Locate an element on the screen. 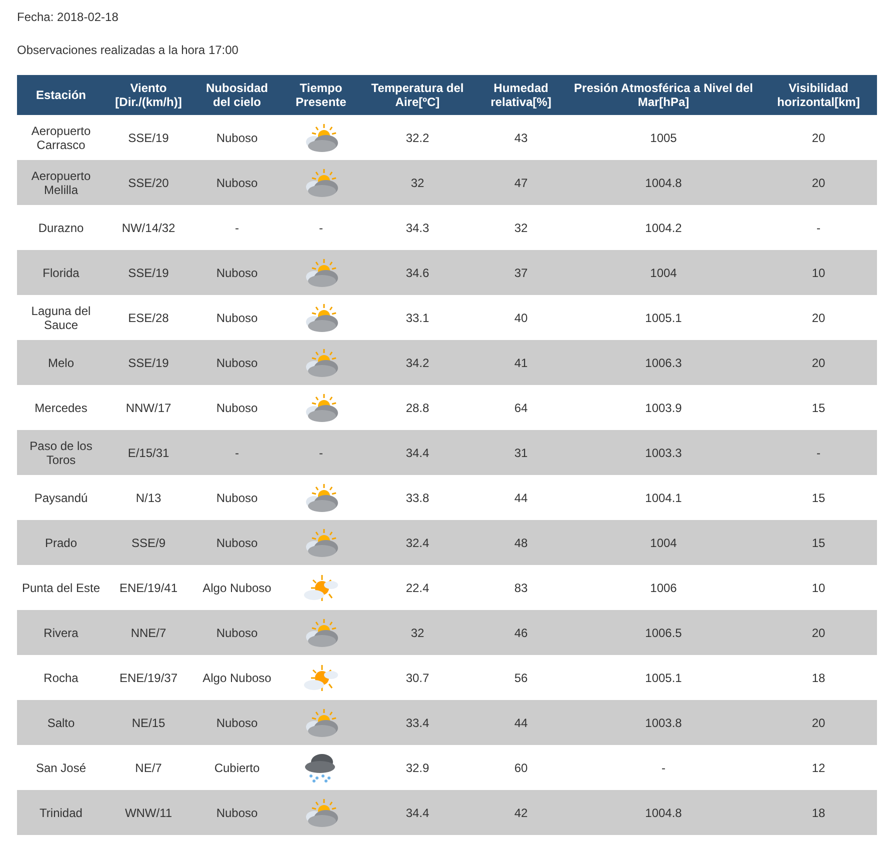 The width and height of the screenshot is (882, 841). temperature-cell: 32 is located at coordinates (417, 633).